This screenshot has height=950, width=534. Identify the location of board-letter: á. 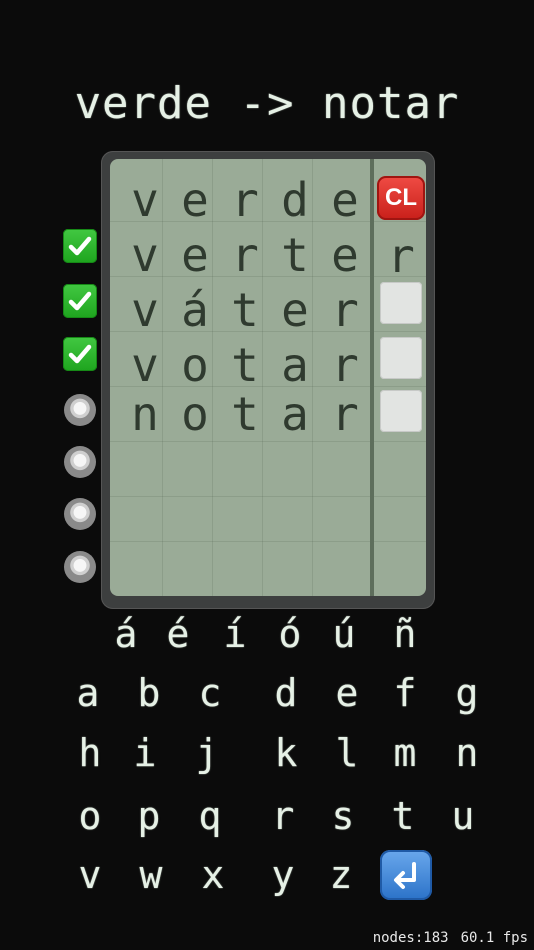
(195, 310).